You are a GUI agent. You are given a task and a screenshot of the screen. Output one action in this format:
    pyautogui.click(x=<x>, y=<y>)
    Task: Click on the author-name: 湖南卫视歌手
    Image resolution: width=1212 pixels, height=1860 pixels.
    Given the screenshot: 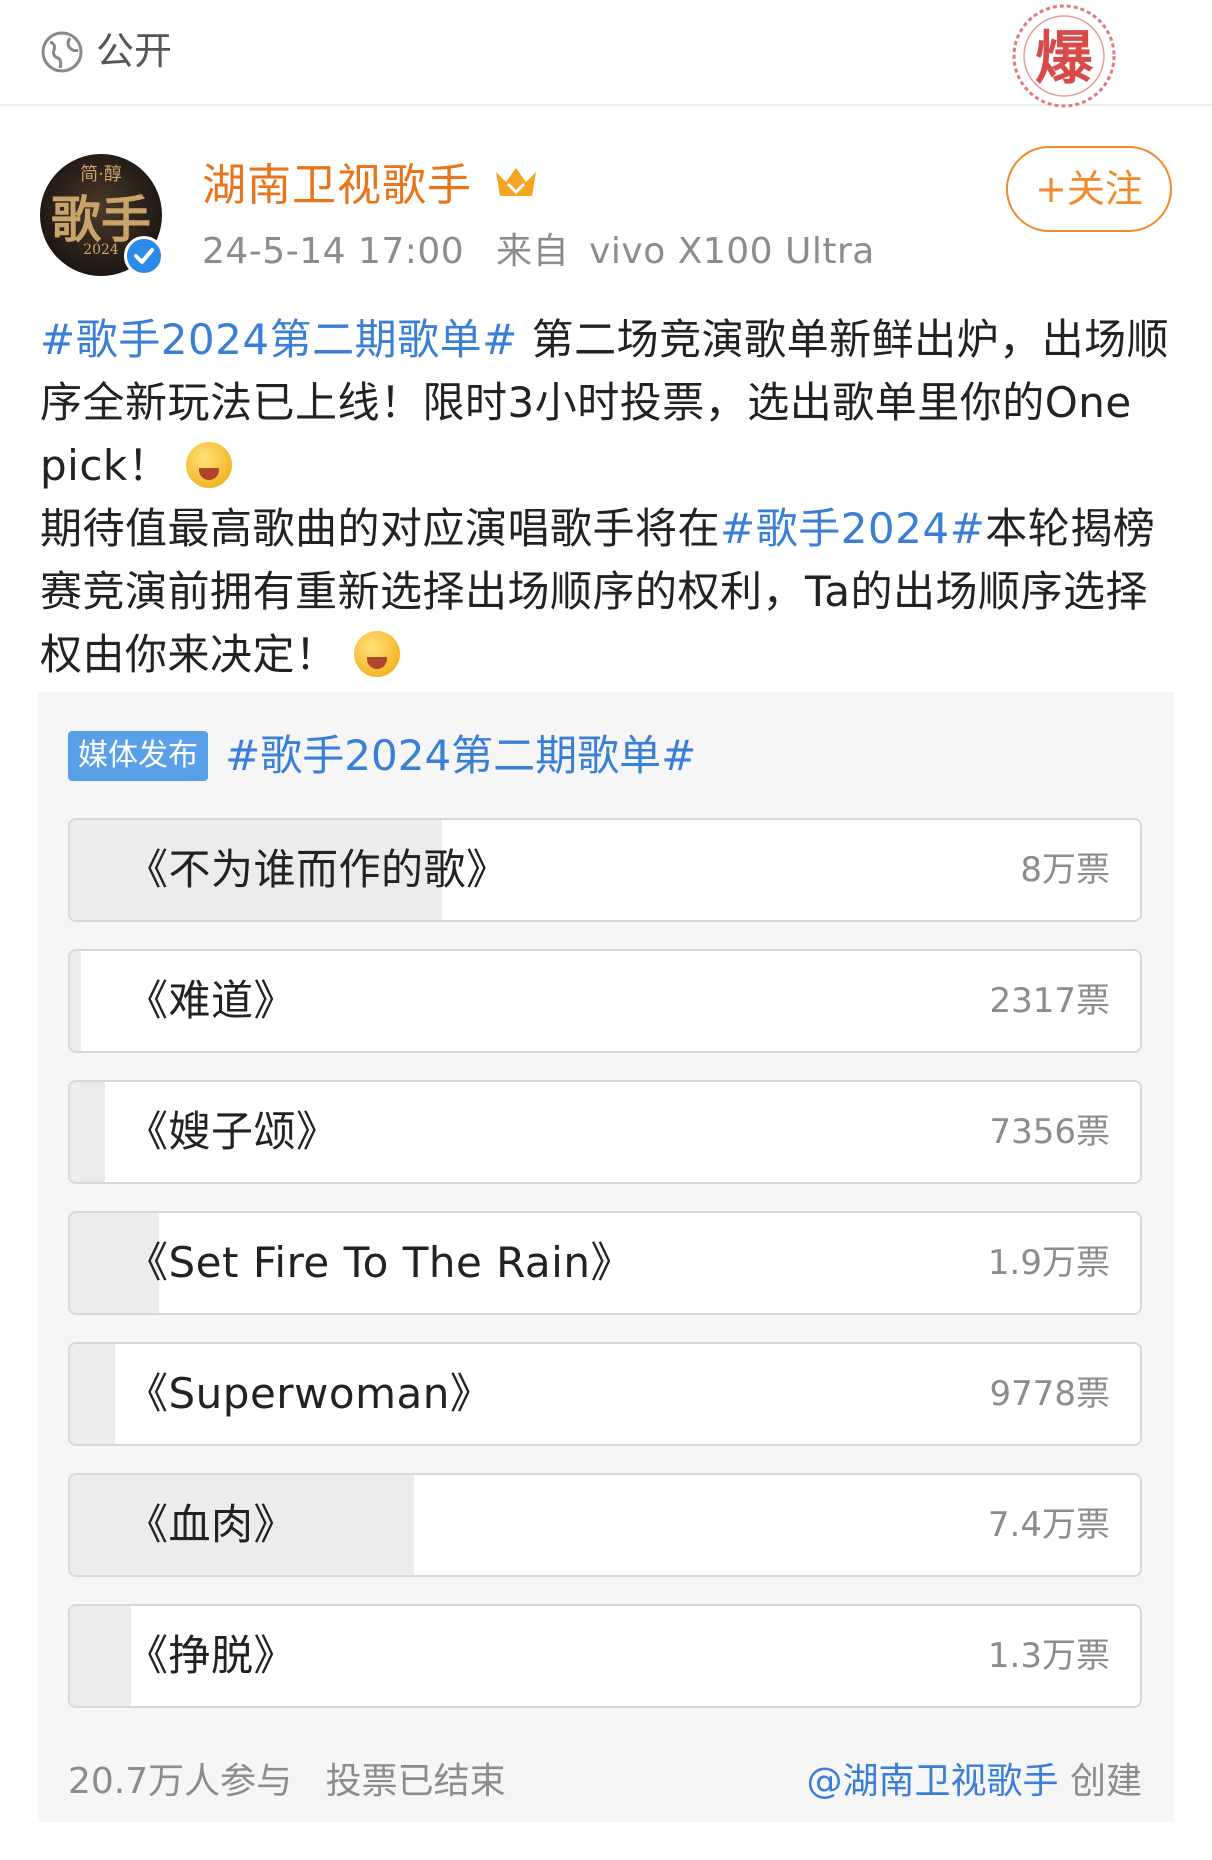 What is the action you would take?
    pyautogui.click(x=337, y=186)
    